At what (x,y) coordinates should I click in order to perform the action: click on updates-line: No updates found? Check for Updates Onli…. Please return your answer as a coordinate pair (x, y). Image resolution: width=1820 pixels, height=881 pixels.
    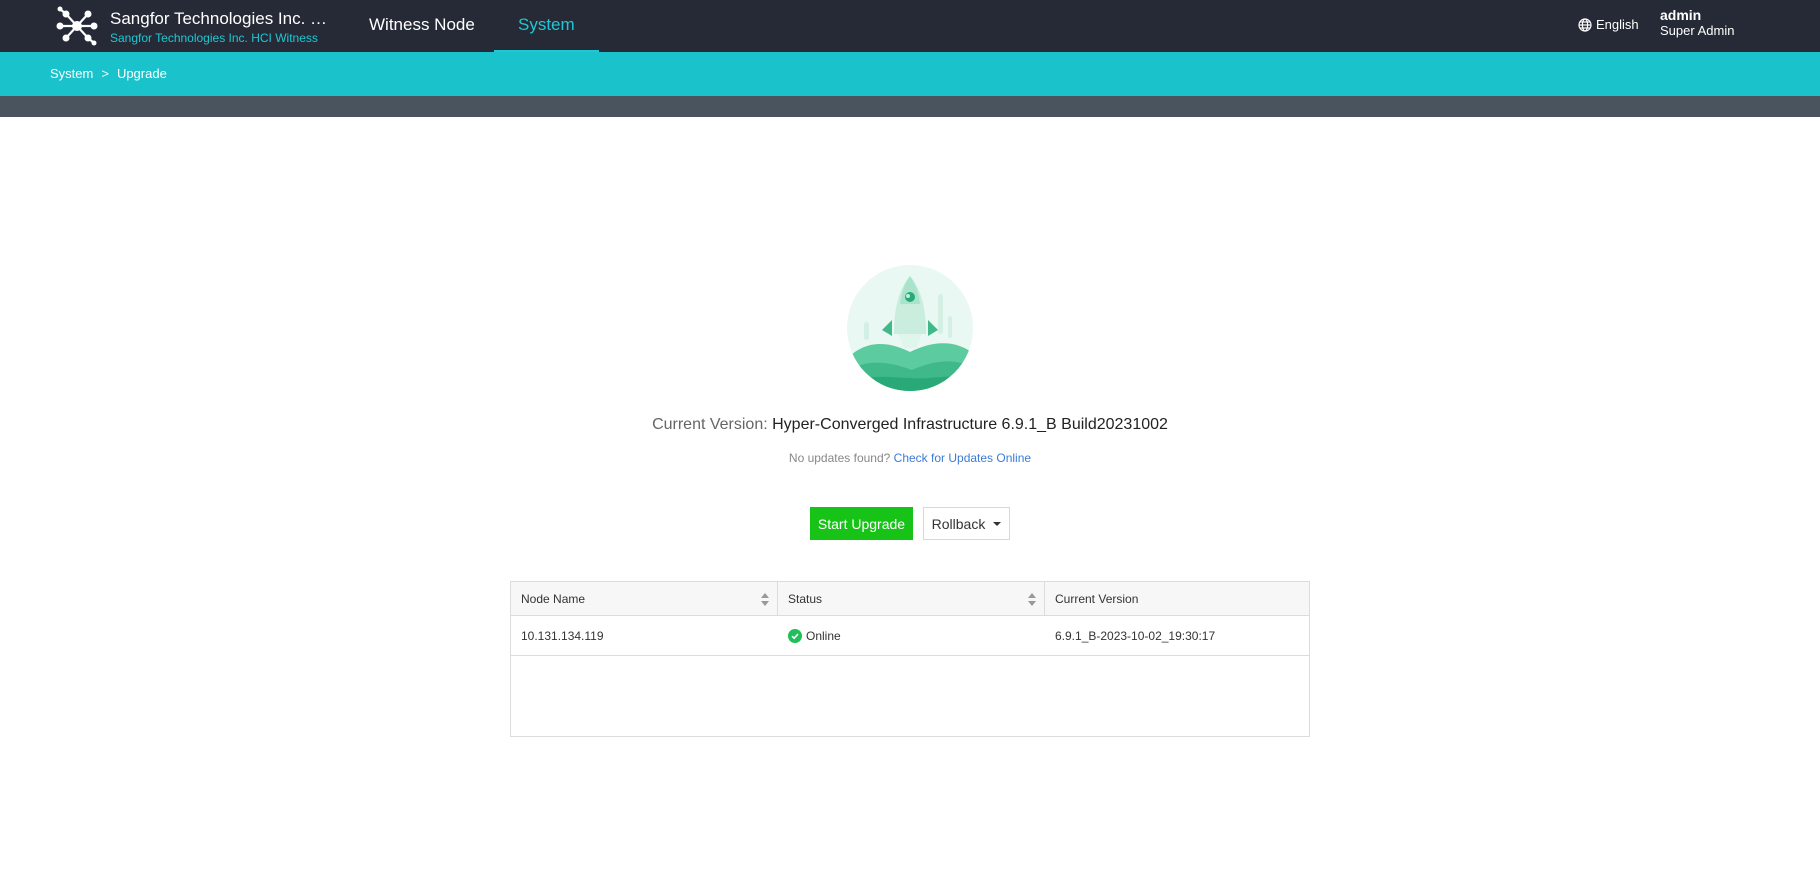
    Looking at the image, I should click on (910, 458).